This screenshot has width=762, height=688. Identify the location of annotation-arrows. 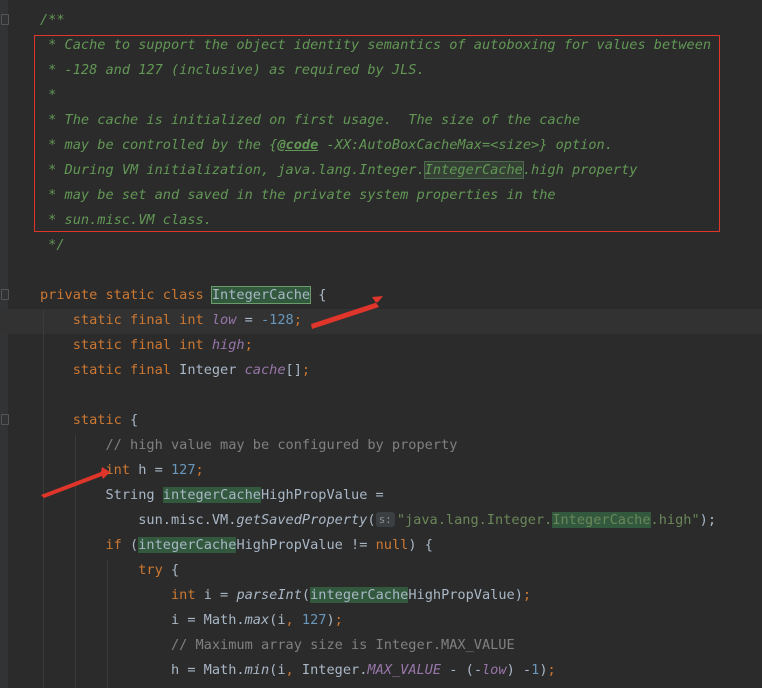
(212, 397).